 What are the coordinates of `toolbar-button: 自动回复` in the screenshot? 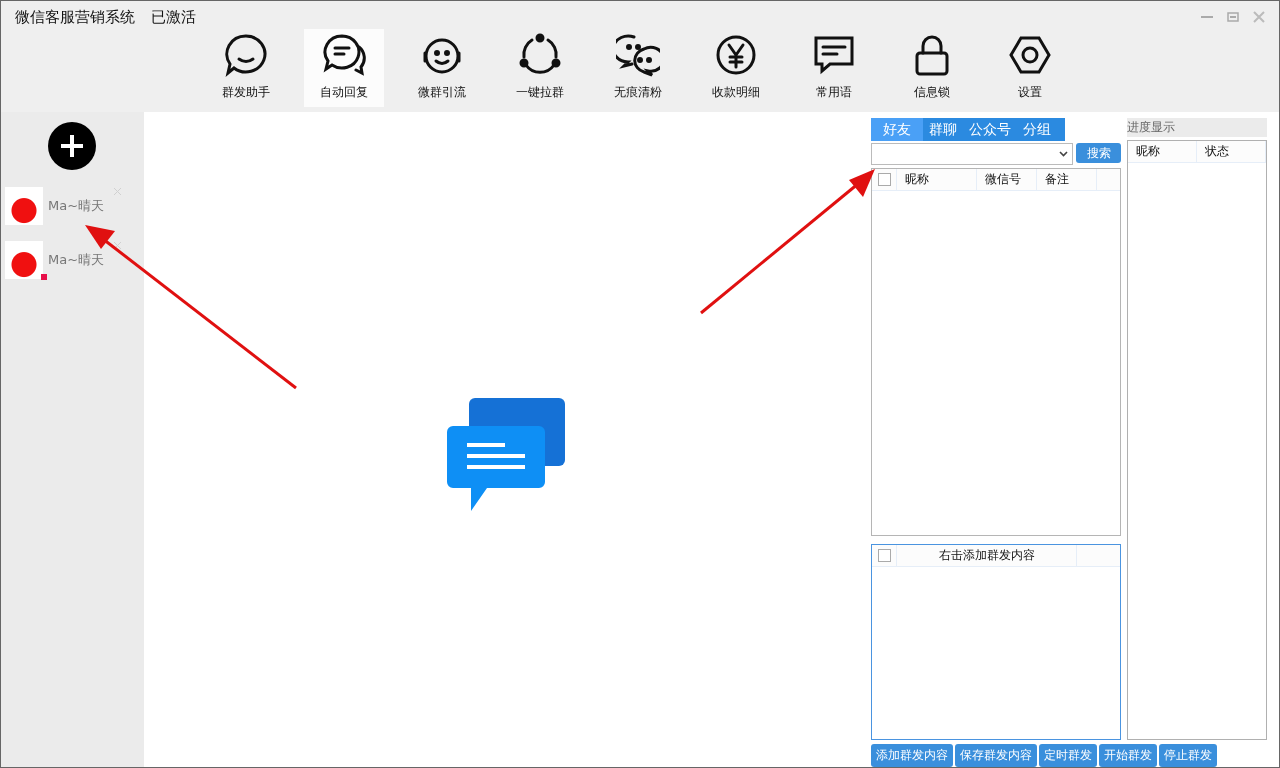 It's located at (344, 68).